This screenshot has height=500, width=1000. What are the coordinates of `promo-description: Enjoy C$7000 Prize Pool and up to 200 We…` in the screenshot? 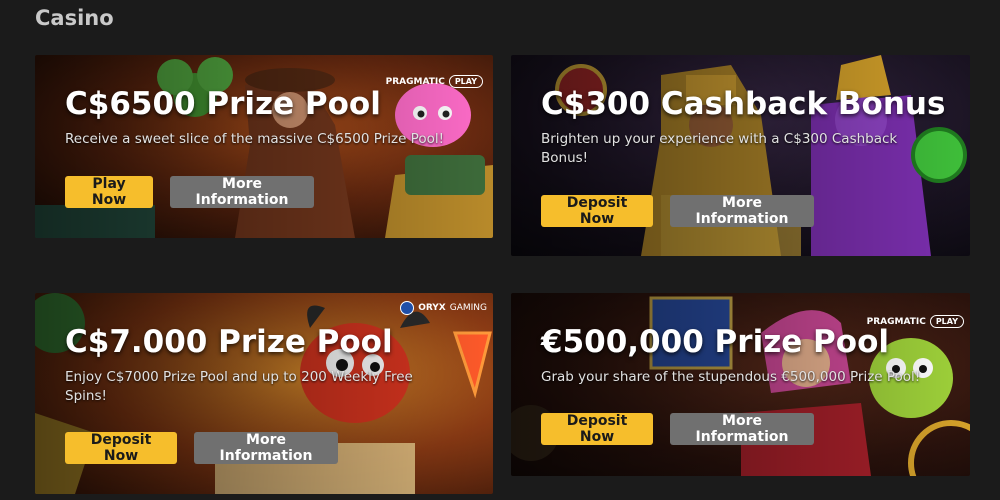 It's located at (239, 386).